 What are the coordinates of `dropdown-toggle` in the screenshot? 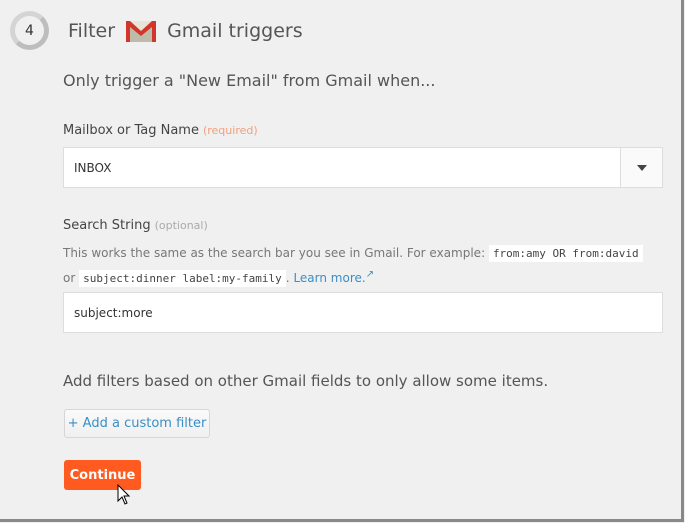 It's located at (641, 167).